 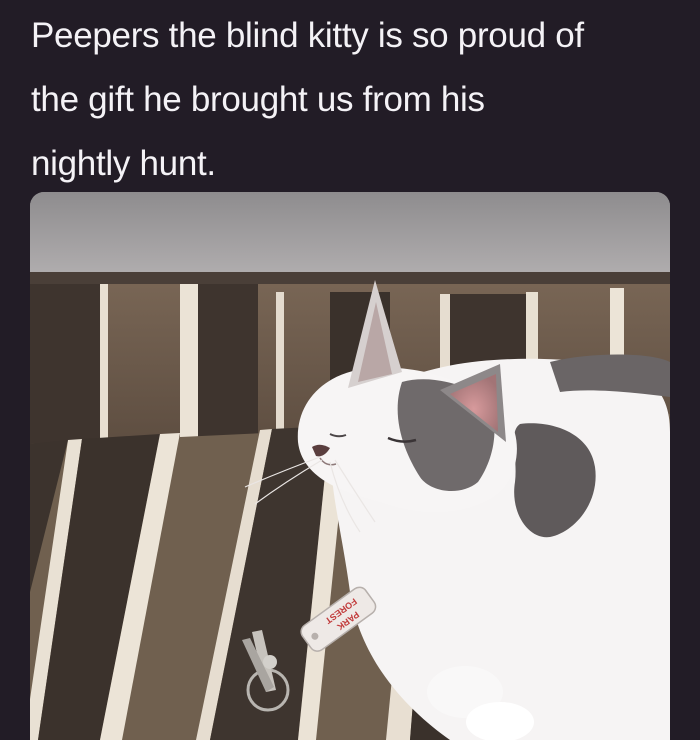 What do you see at coordinates (258, 99) in the screenshot?
I see `caption-line: the gift he brought us from his` at bounding box center [258, 99].